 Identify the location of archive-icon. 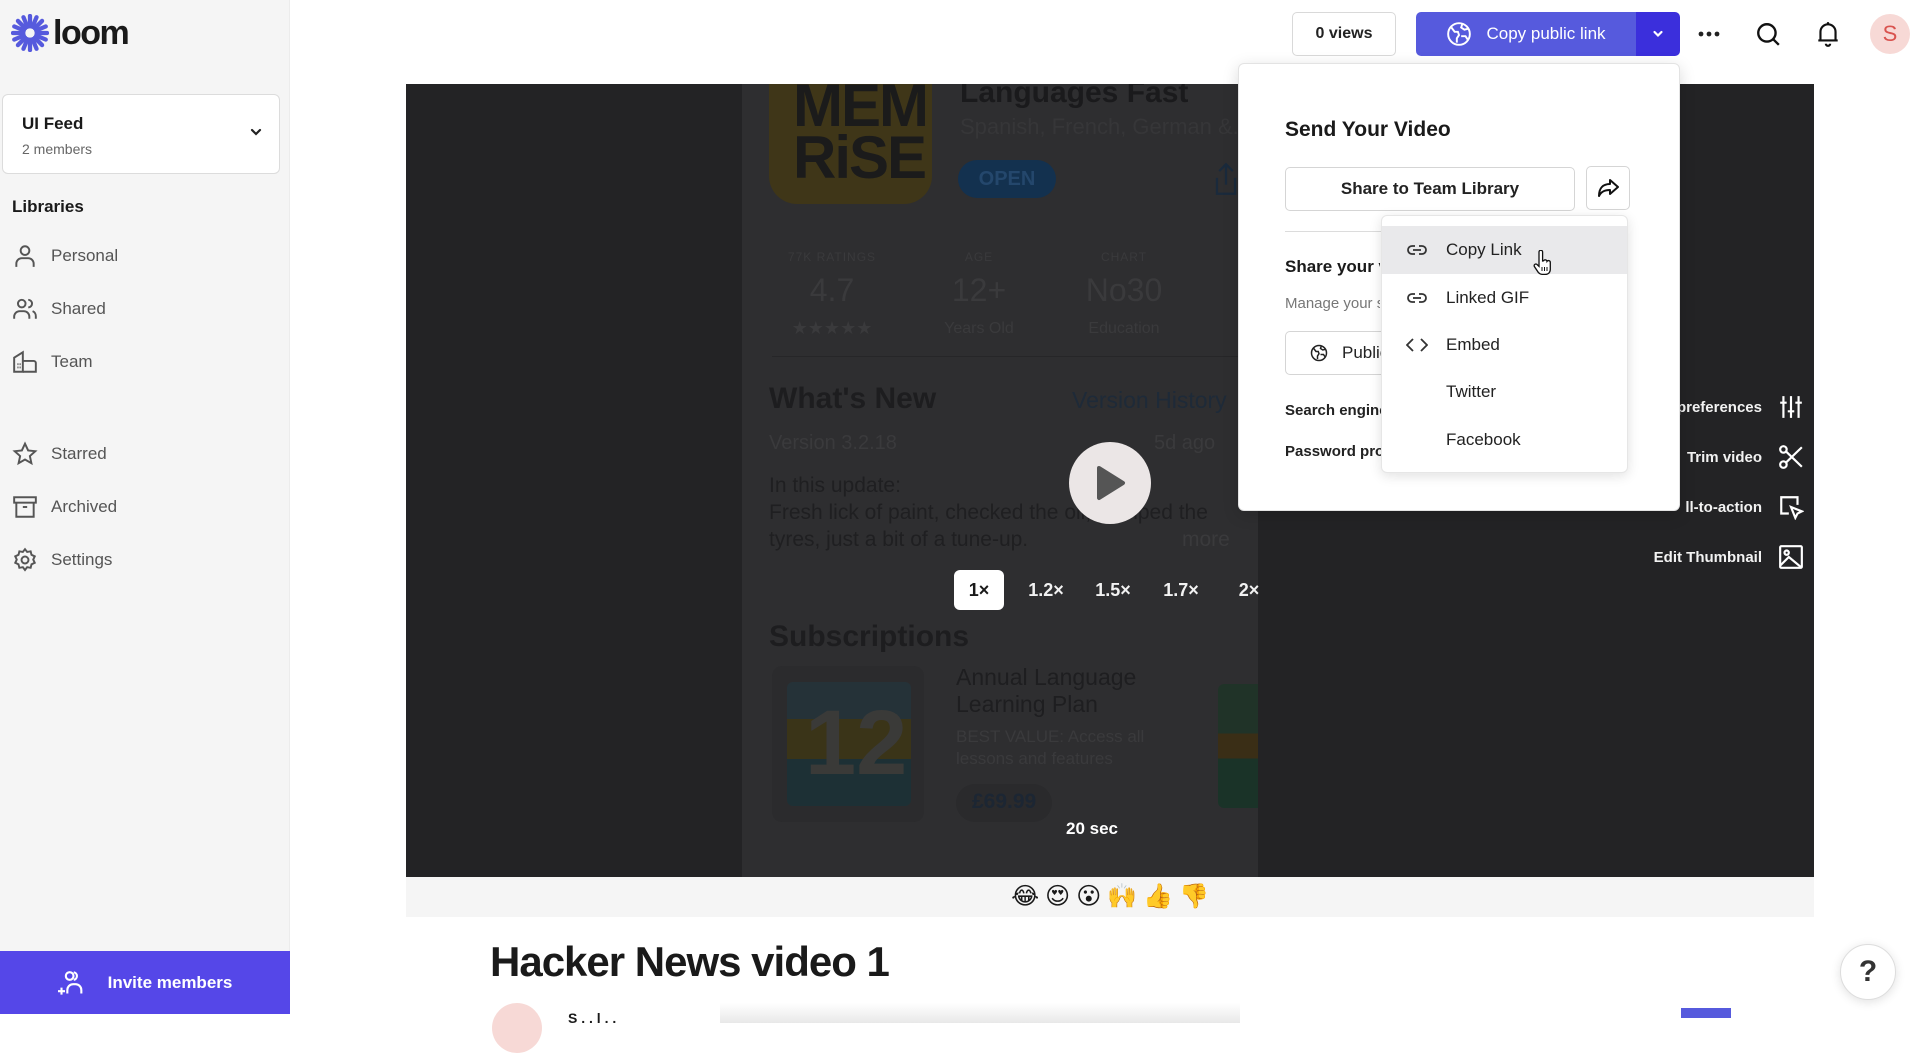
(25, 507).